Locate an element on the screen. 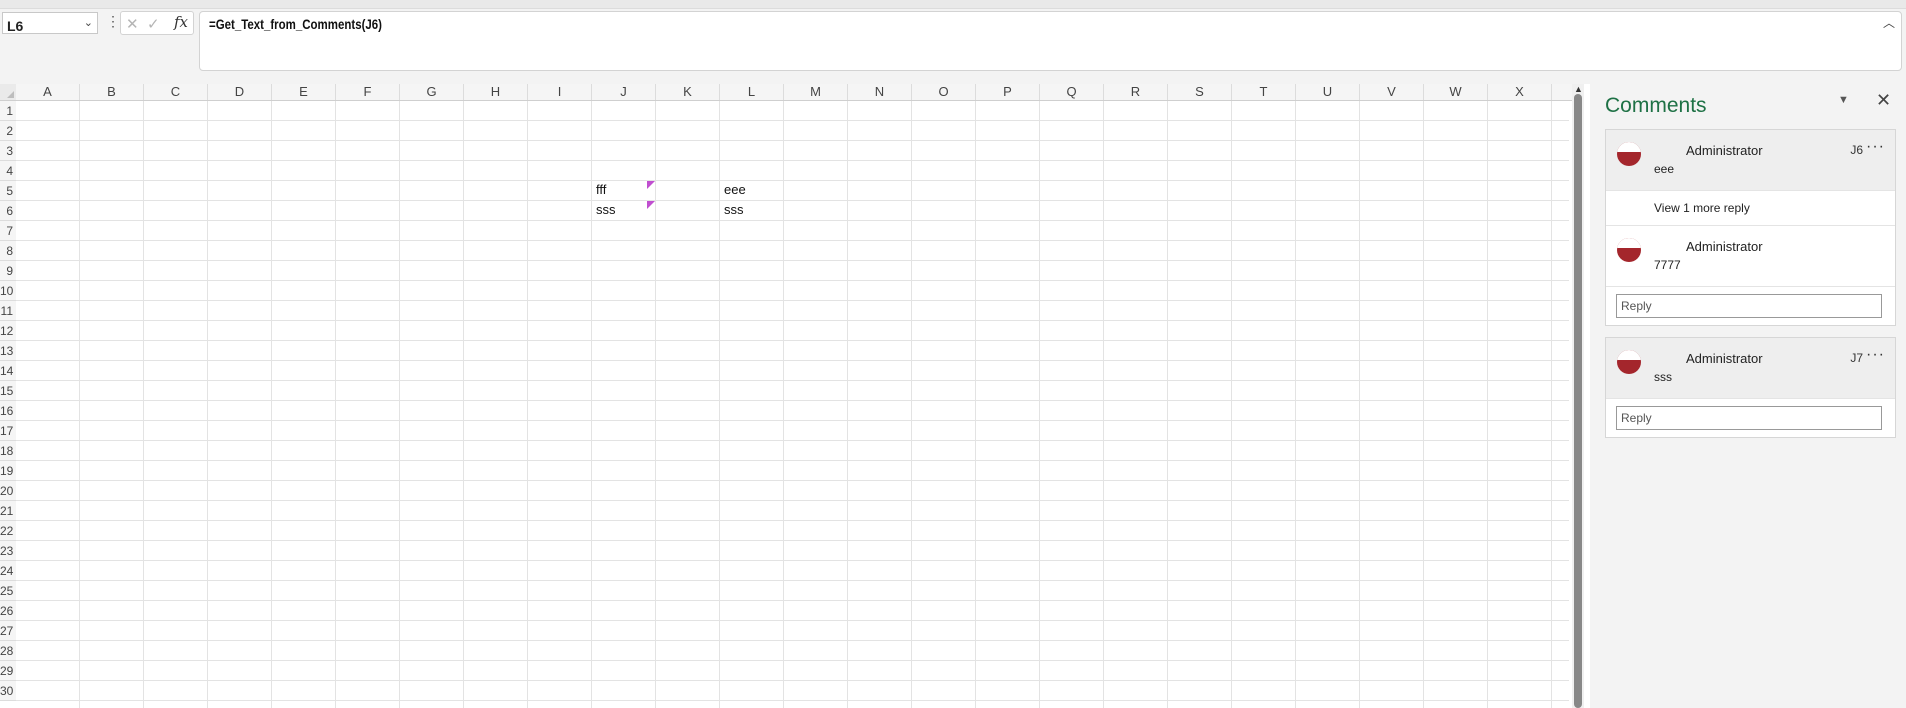 This screenshot has width=1906, height=708. row-header-26: 26 is located at coordinates (8, 611).